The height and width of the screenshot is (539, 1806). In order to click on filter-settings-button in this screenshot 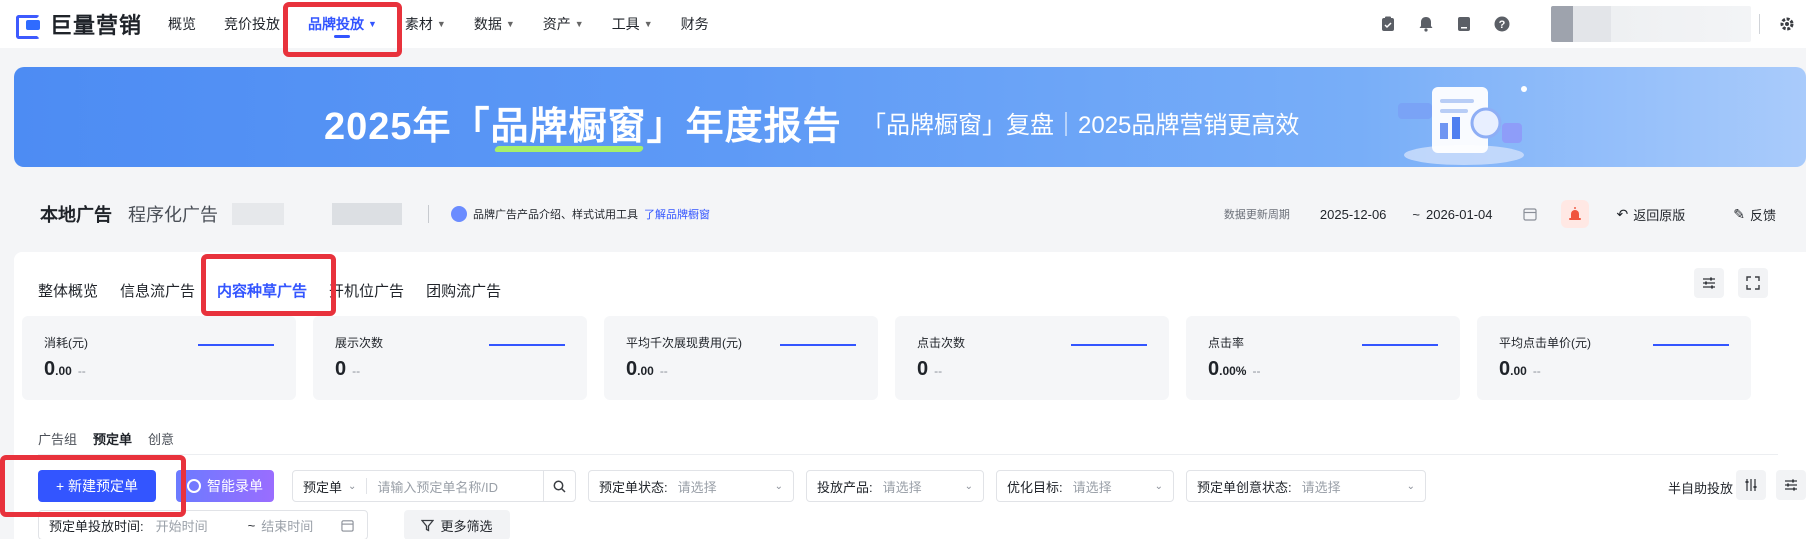, I will do `click(1791, 485)`.